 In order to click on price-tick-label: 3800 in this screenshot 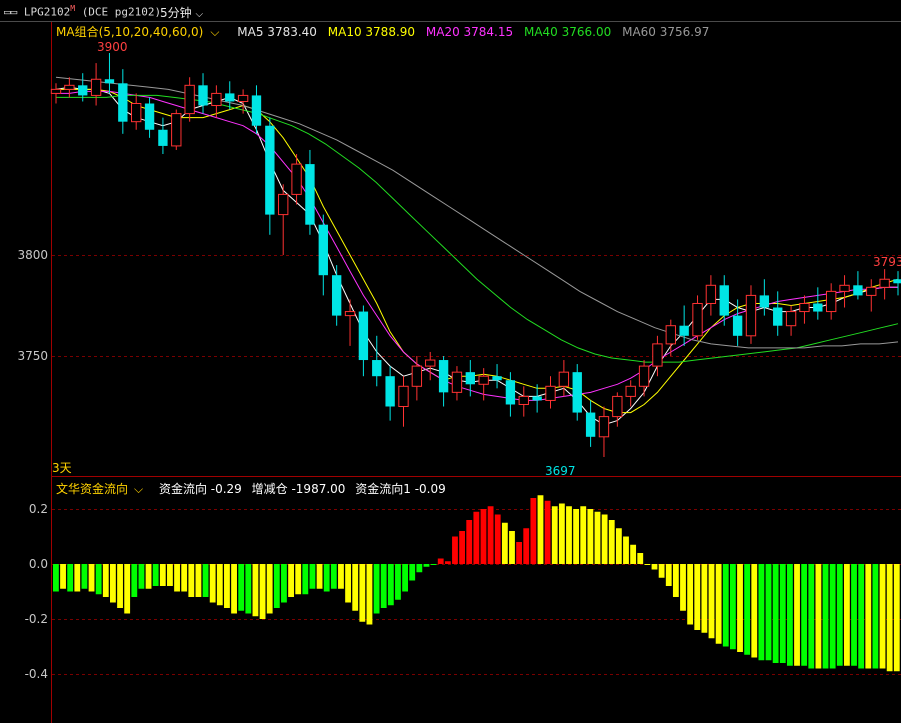, I will do `click(32, 255)`.